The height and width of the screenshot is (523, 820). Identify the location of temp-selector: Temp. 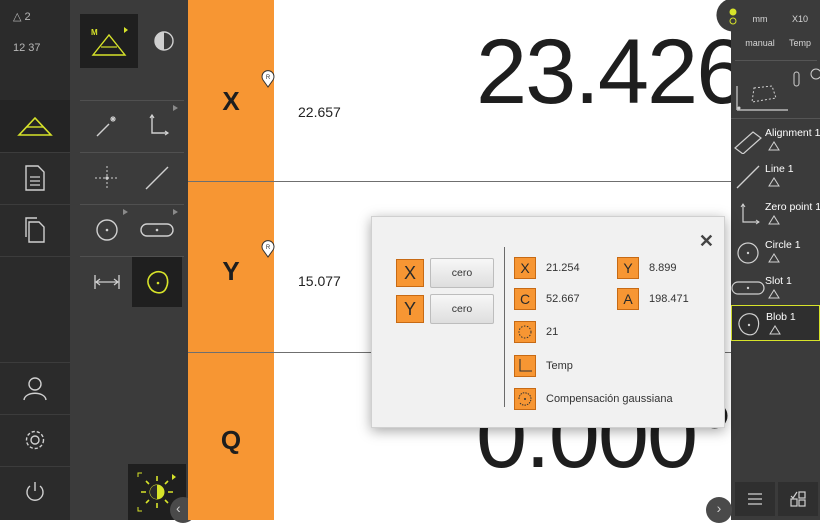
(800, 43).